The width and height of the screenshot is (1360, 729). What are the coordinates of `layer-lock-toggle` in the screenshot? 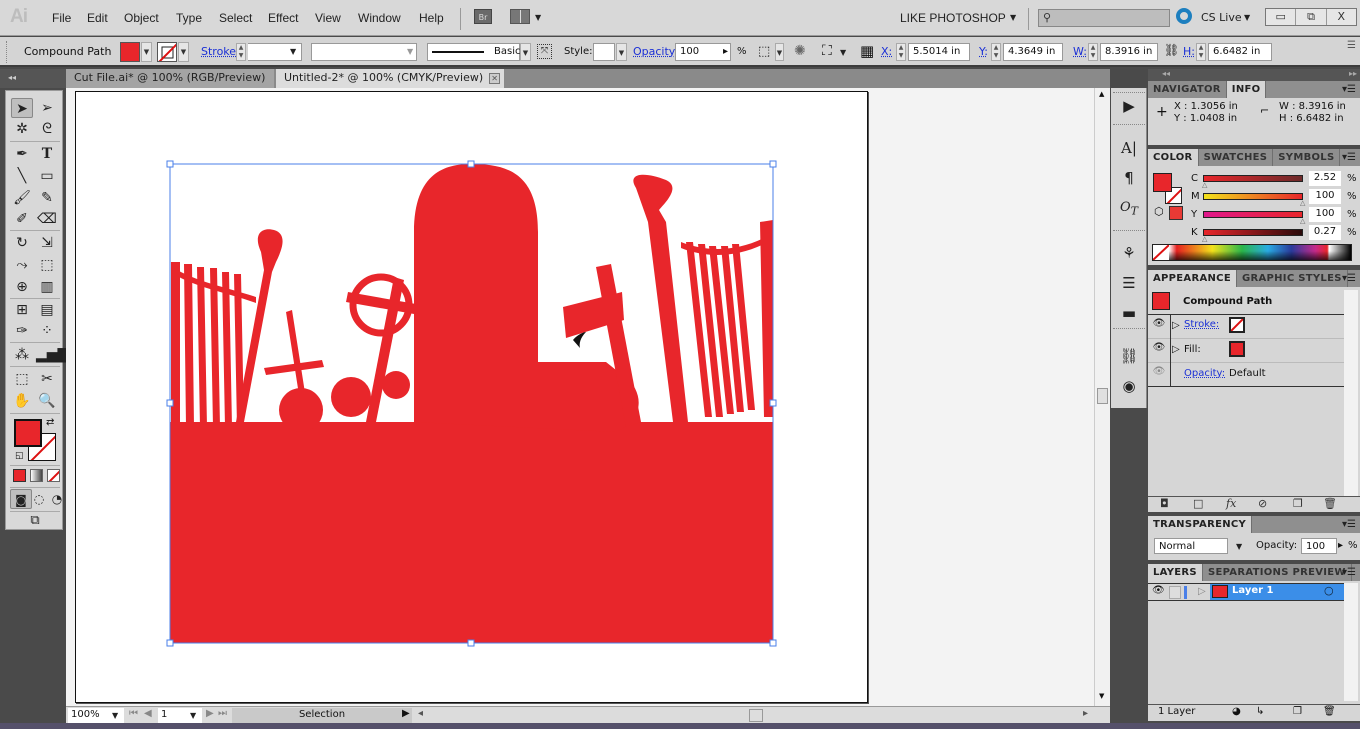 It's located at (1175, 592).